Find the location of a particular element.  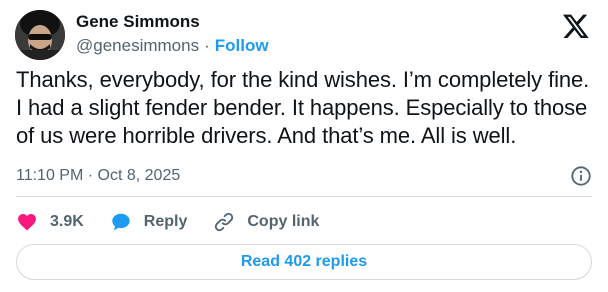

author-handle: @genesimmons is located at coordinates (137, 45).